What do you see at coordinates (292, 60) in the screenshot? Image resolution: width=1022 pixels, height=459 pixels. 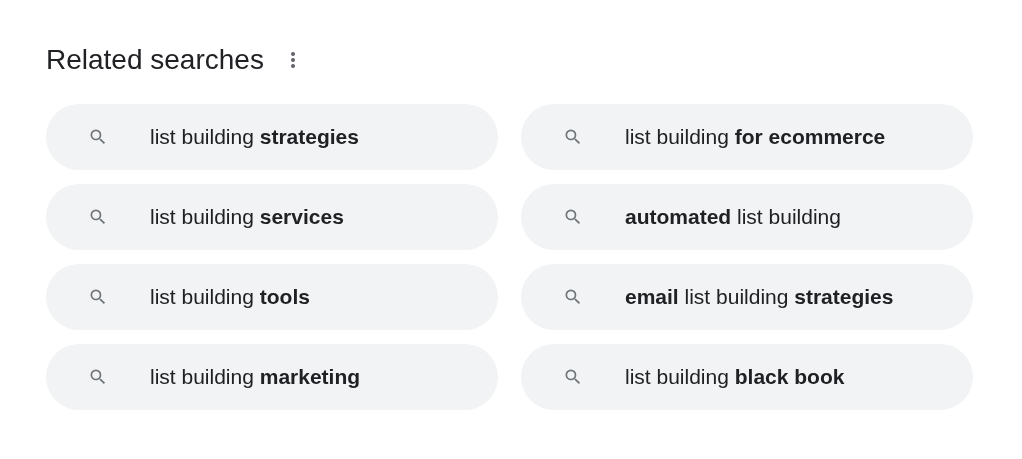 I see `more-options-icon` at bounding box center [292, 60].